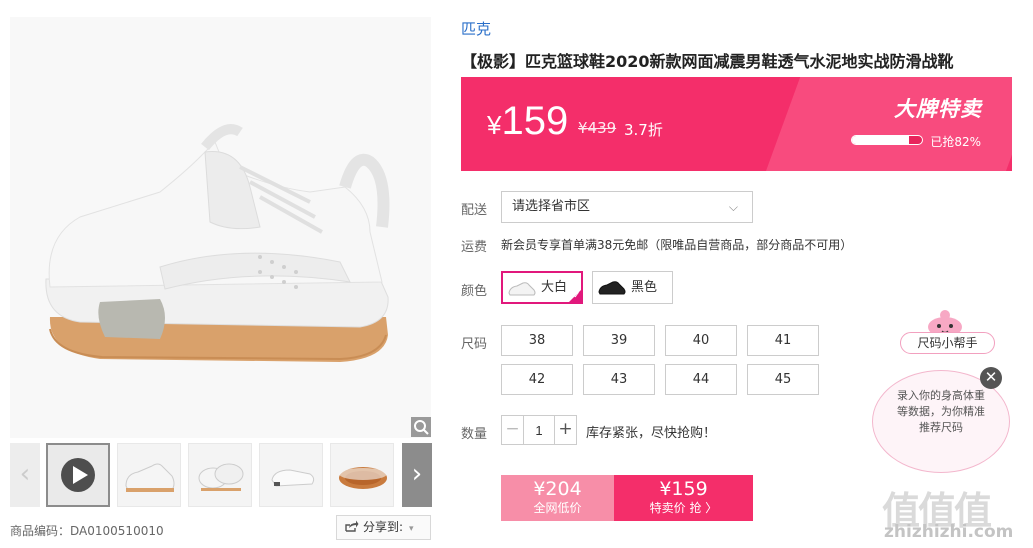 Image resolution: width=1033 pixels, height=548 pixels. Describe the element at coordinates (474, 291) in the screenshot. I see `color-label: 颜色` at that location.